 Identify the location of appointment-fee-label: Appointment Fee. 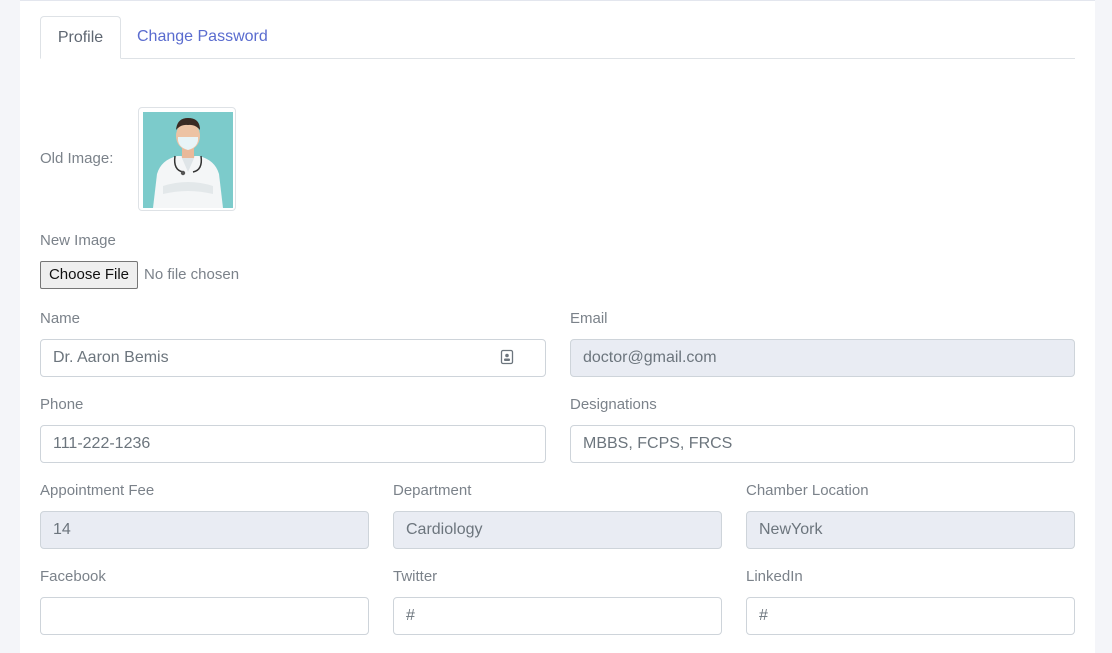
(97, 490).